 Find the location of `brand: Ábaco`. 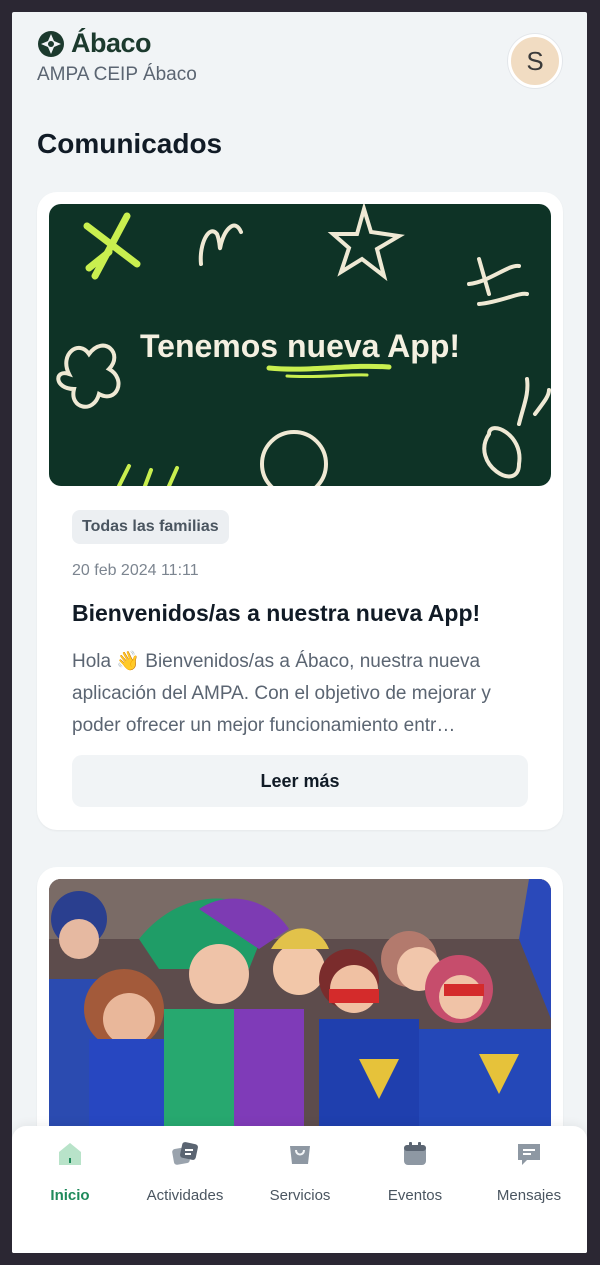

brand: Ábaco is located at coordinates (94, 43).